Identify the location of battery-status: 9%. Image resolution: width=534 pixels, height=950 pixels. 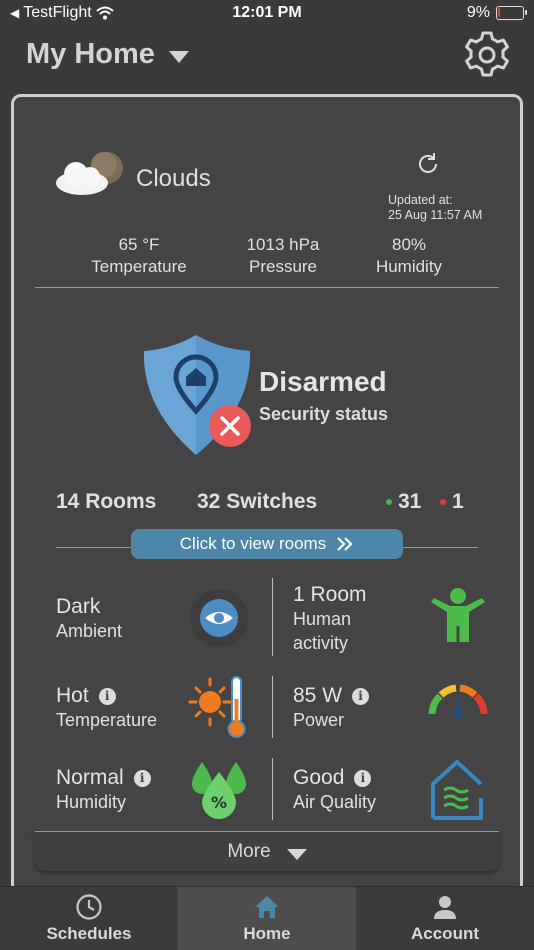
(496, 13).